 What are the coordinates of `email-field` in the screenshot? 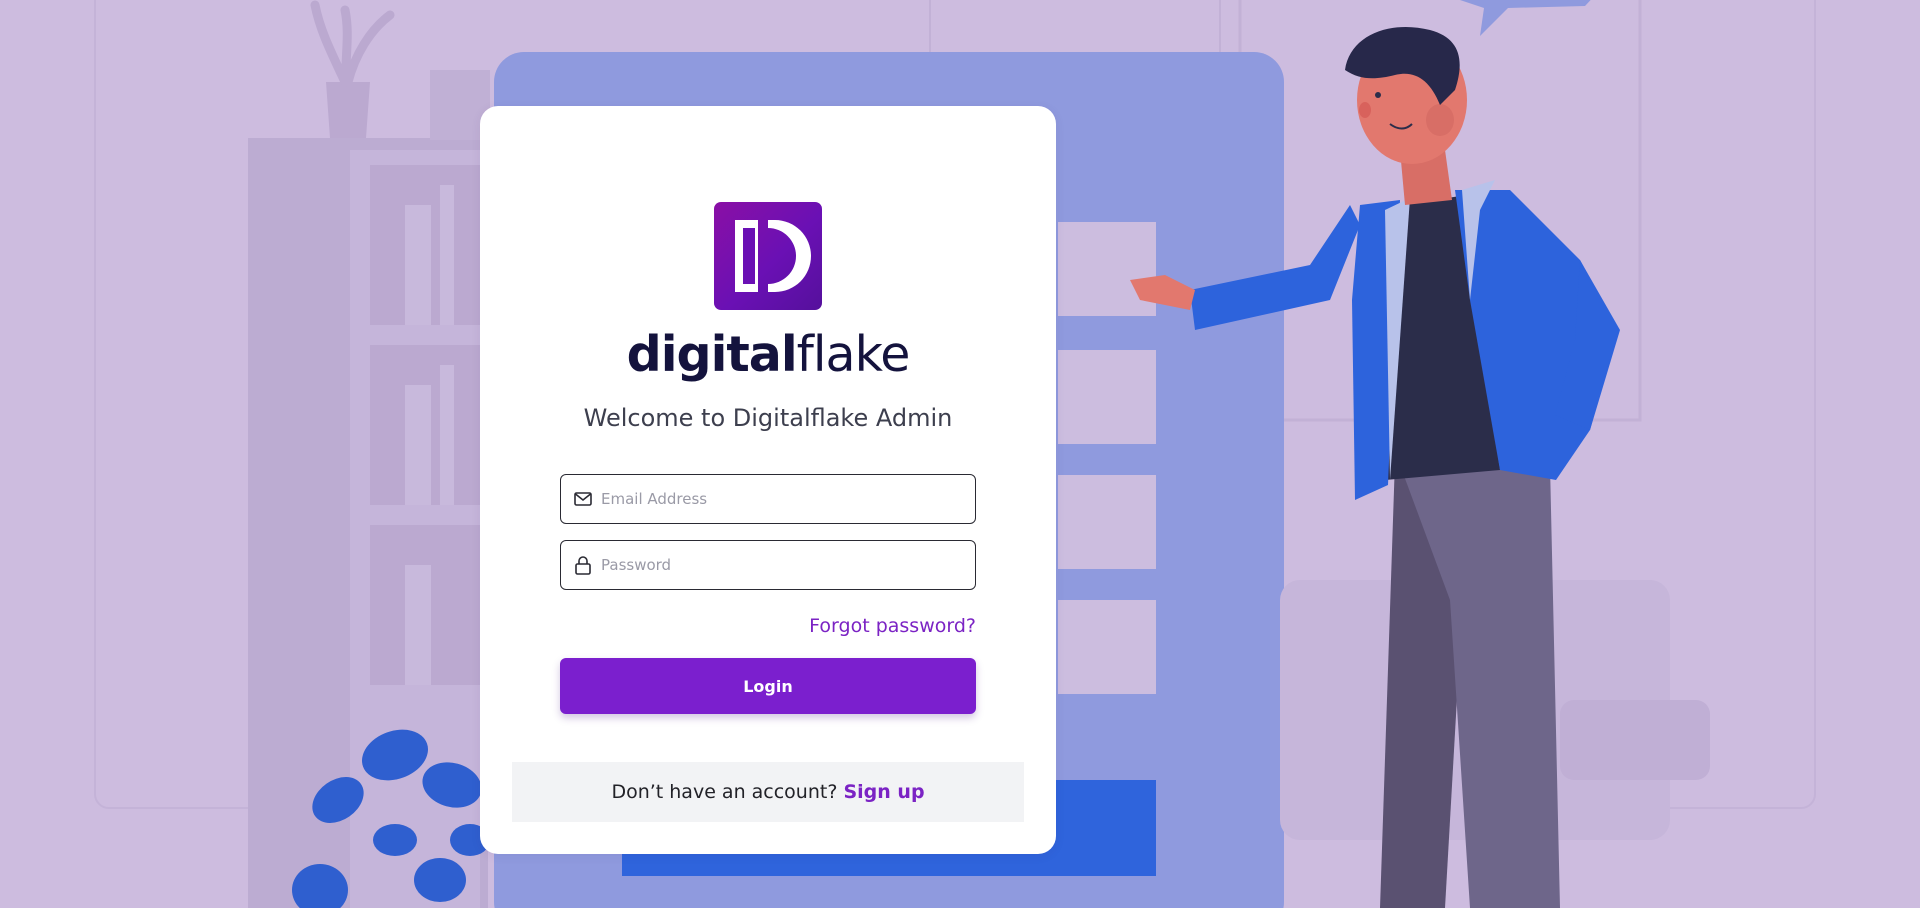 It's located at (768, 499).